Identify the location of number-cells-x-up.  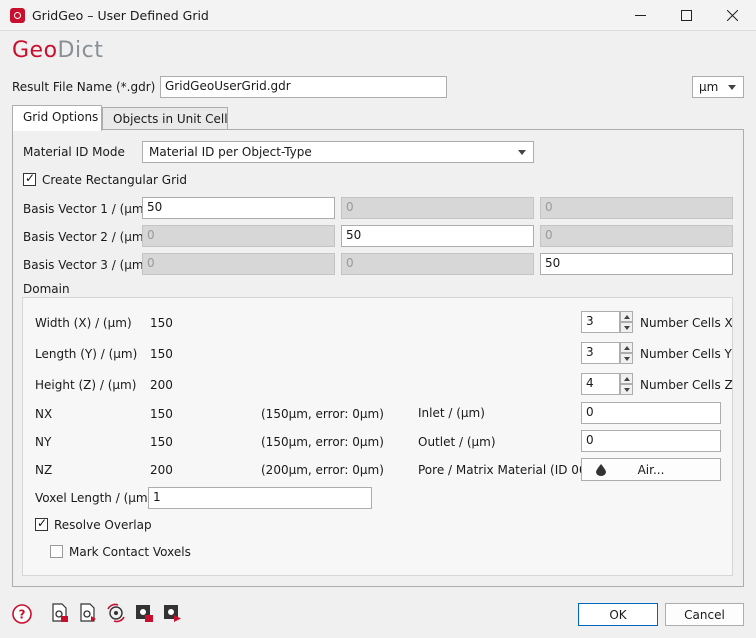
(626, 316).